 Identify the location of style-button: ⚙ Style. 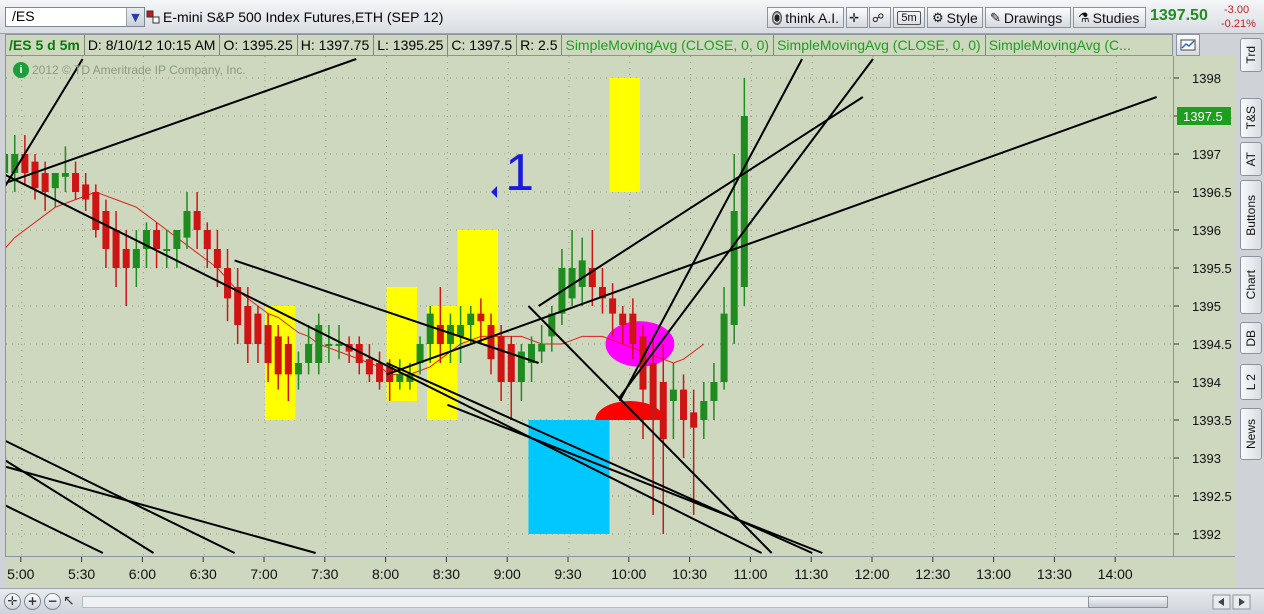
(955, 17).